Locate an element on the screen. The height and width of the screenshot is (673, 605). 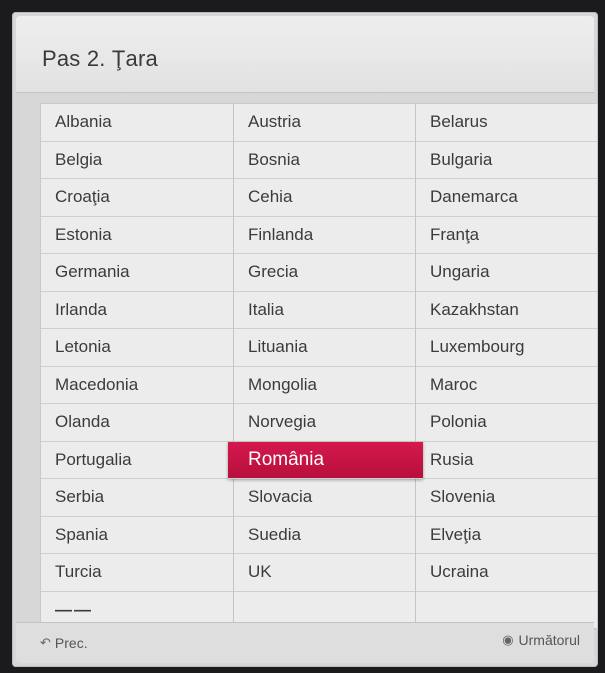
ok-button-icon: ◉ is located at coordinates (508, 639).